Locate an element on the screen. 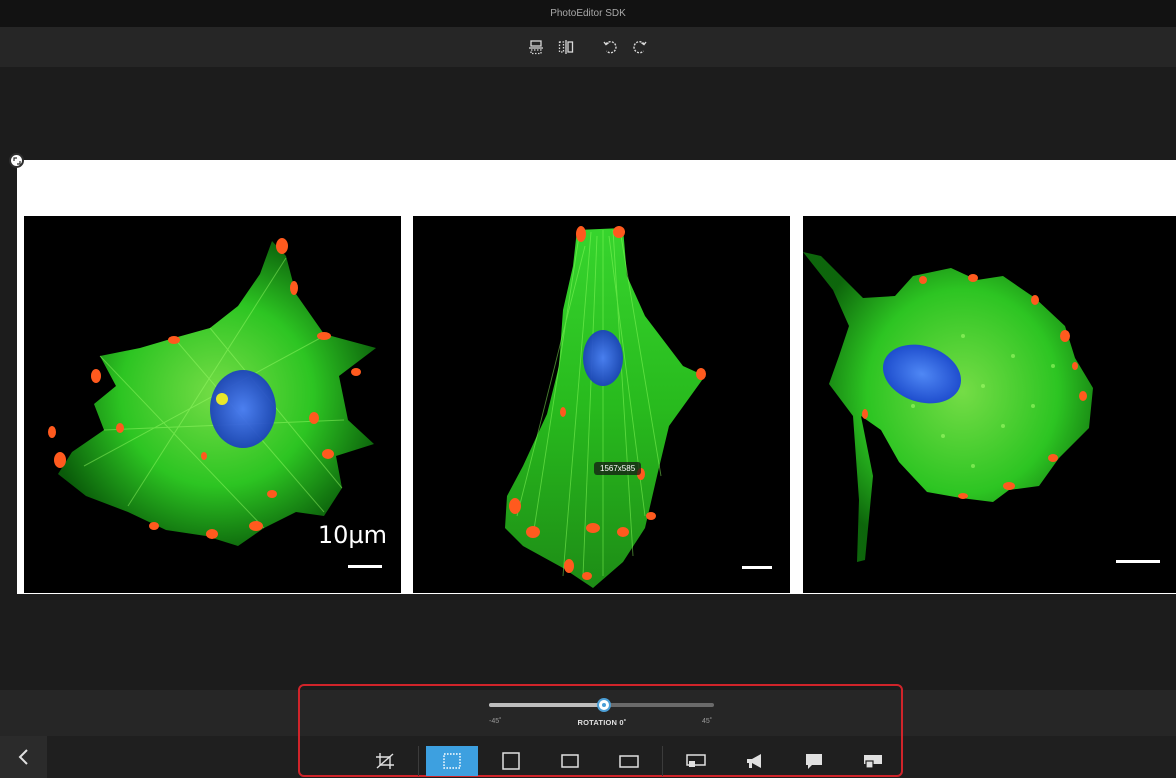 The image size is (1176, 778). rotate-right-button is located at coordinates (640, 47).